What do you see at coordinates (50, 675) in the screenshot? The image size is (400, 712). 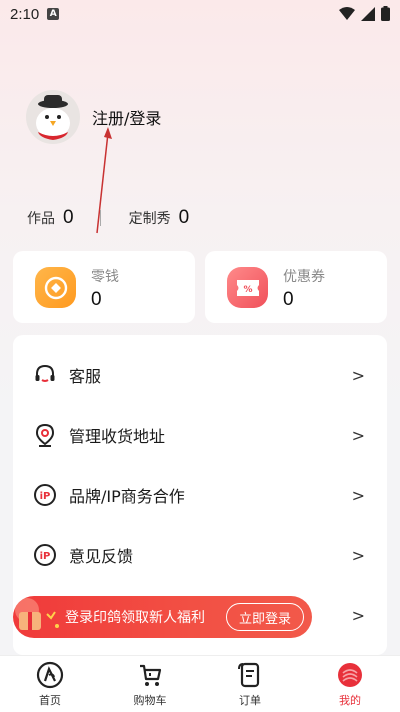 I see `home-icon` at bounding box center [50, 675].